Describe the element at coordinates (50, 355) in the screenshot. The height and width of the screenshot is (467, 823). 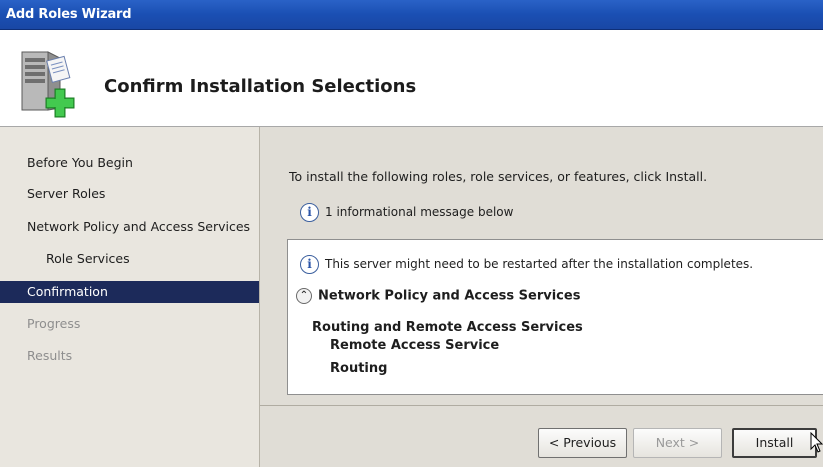
I see `nav-item-label: Results` at that location.